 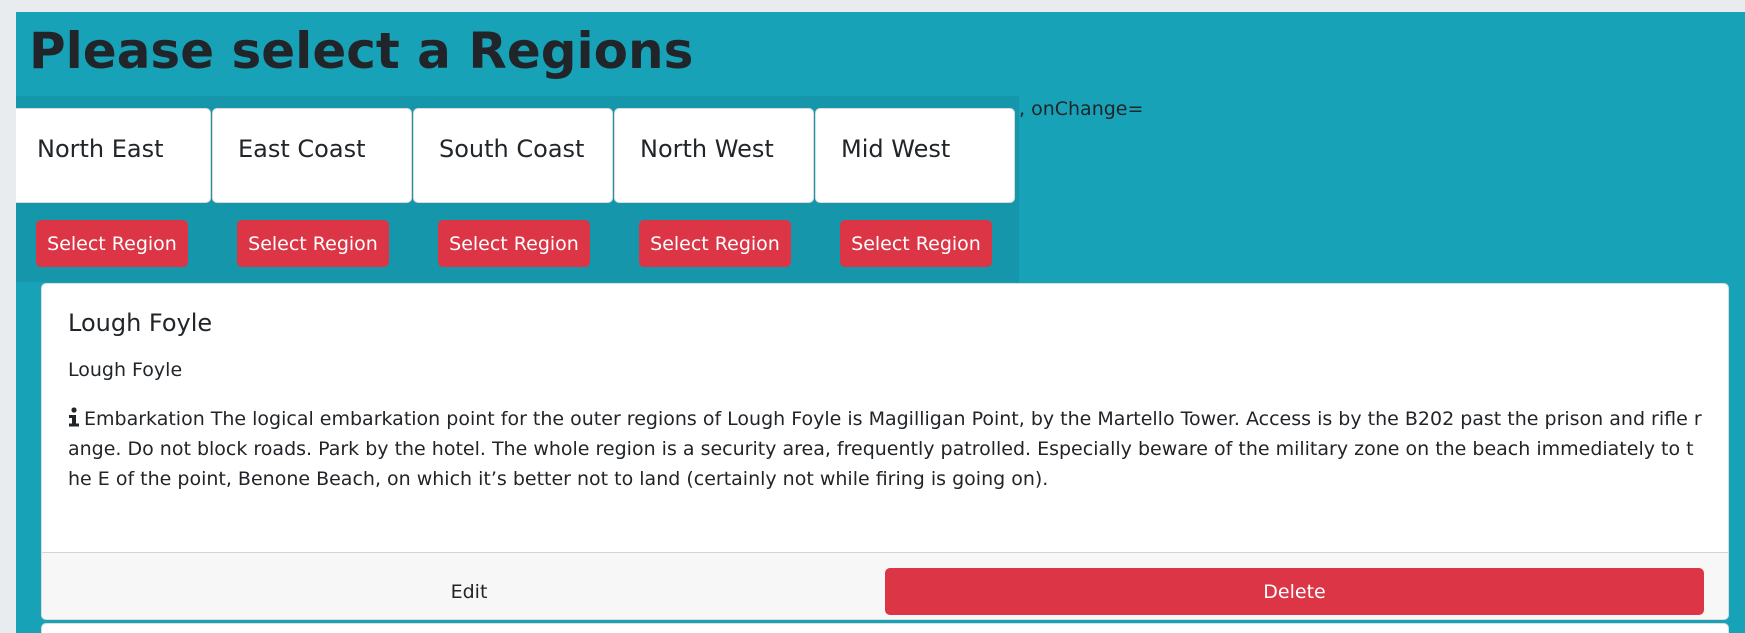 What do you see at coordinates (125, 370) in the screenshot?
I see `entry-subtitle: Lough Foyle` at bounding box center [125, 370].